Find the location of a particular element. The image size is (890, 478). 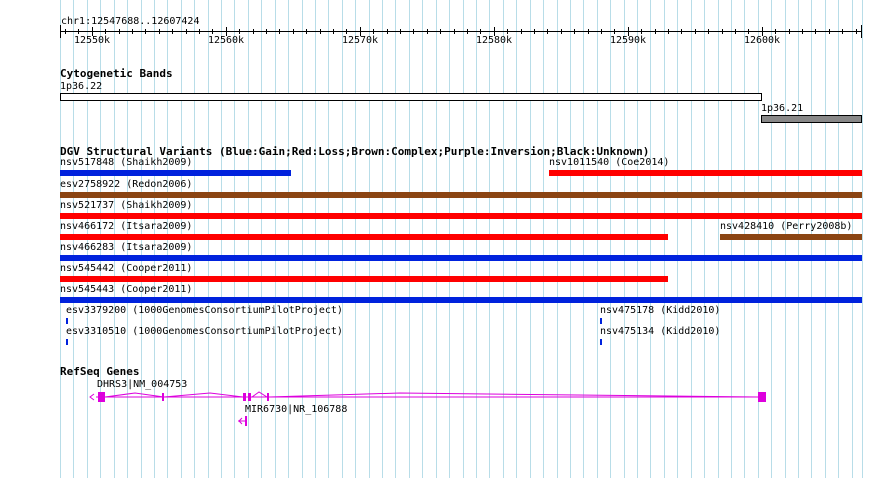

strand-arrow-icon is located at coordinates (92, 397).